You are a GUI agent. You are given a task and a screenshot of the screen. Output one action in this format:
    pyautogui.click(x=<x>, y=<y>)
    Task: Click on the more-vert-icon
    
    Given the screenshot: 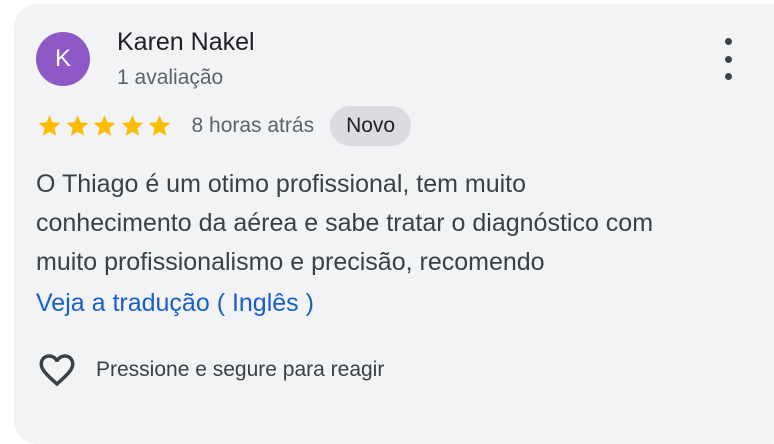 What is the action you would take?
    pyautogui.click(x=728, y=59)
    